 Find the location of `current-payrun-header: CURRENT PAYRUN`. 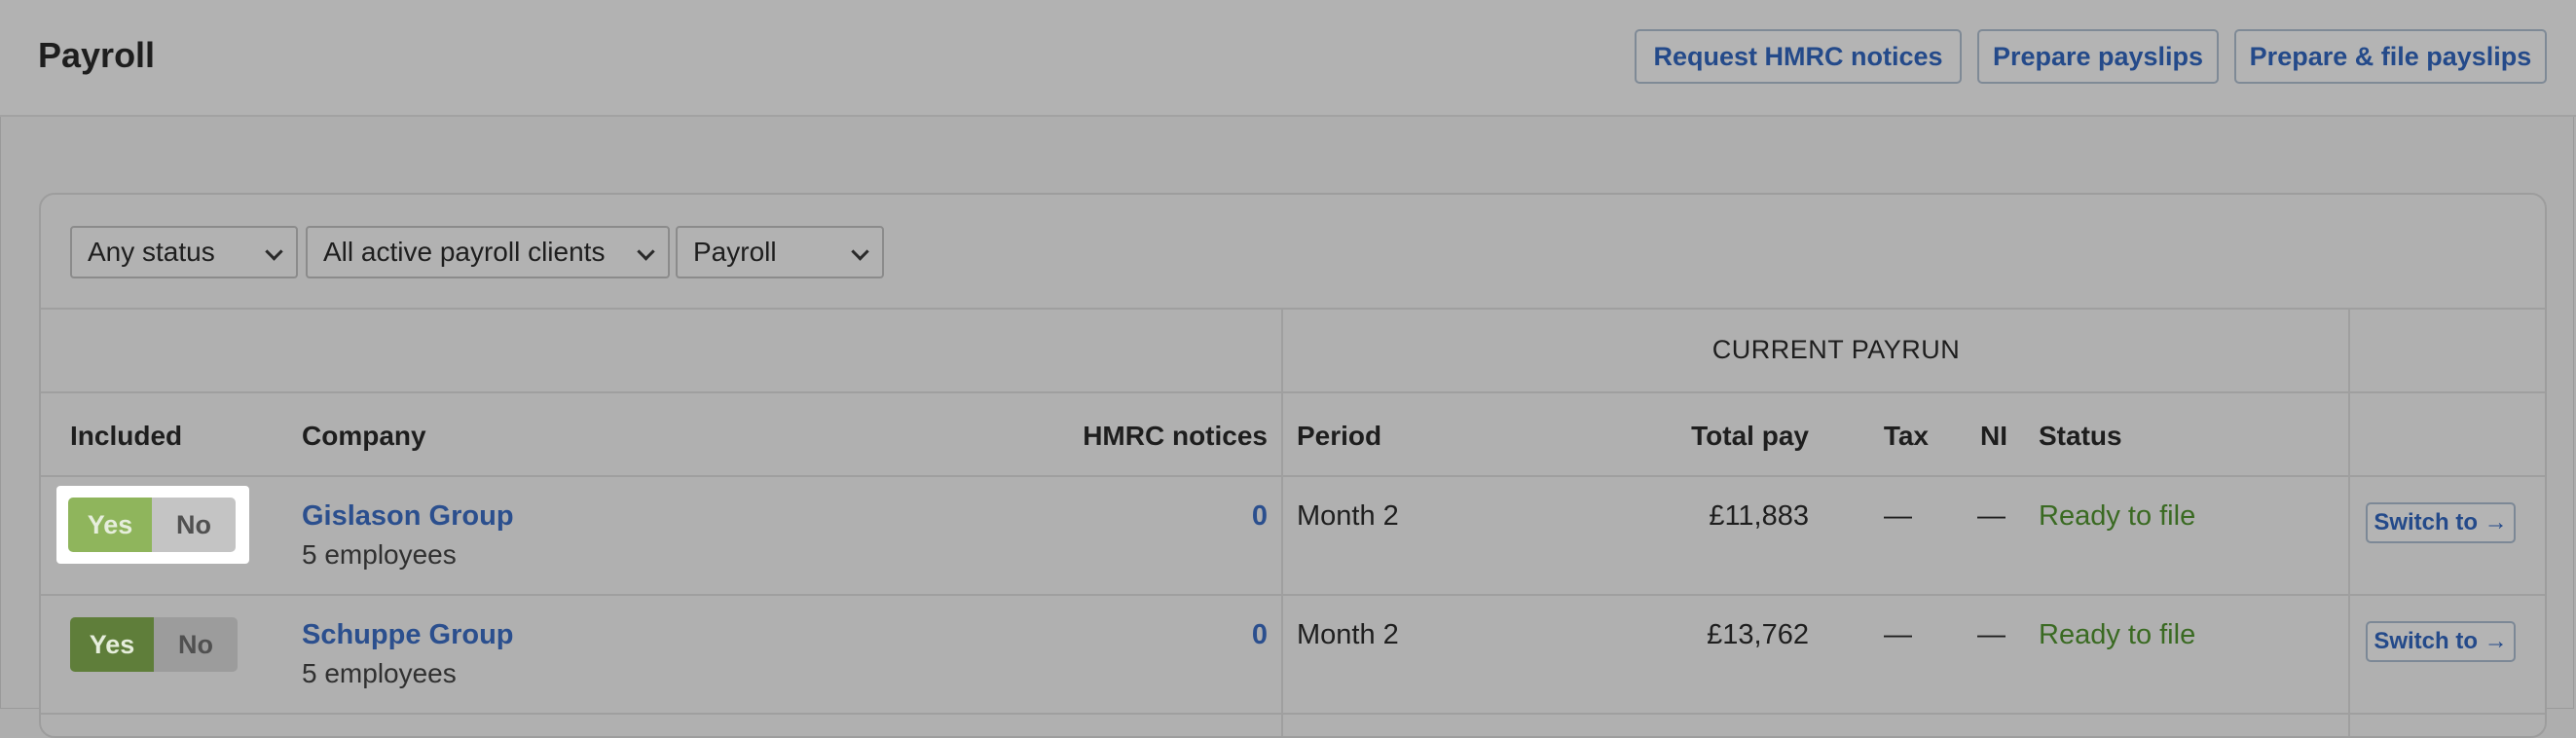

current-payrun-header: CURRENT PAYRUN is located at coordinates (1836, 349).